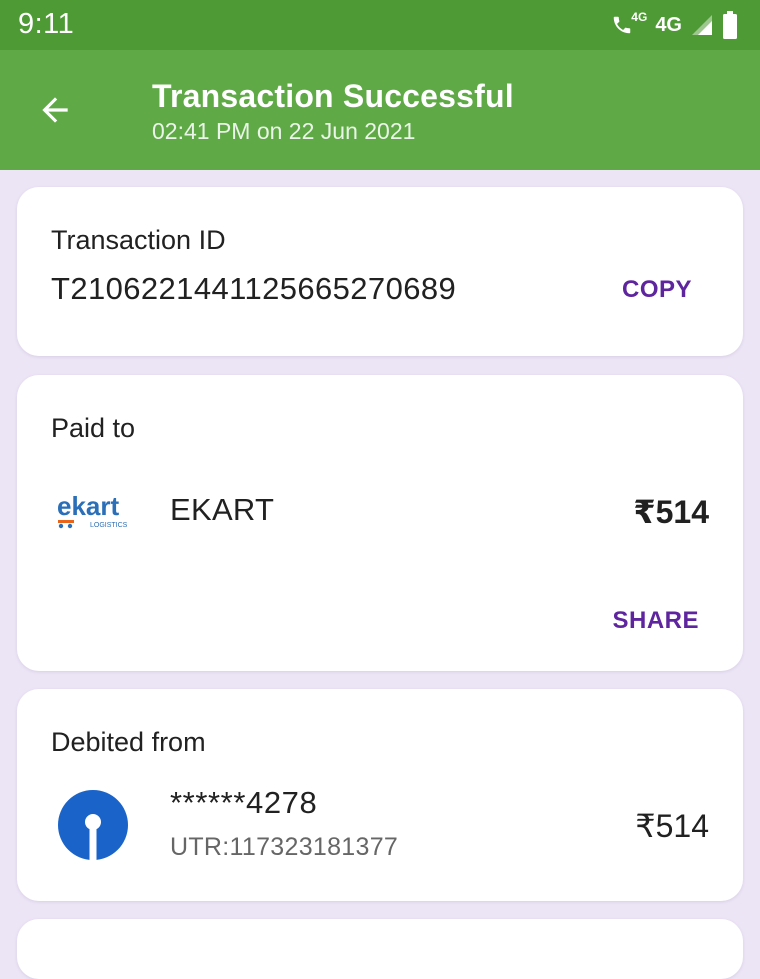 Image resolution: width=760 pixels, height=979 pixels. What do you see at coordinates (284, 131) in the screenshot?
I see `transaction-datetime: 02:41 PM on 22 Jun 2021` at bounding box center [284, 131].